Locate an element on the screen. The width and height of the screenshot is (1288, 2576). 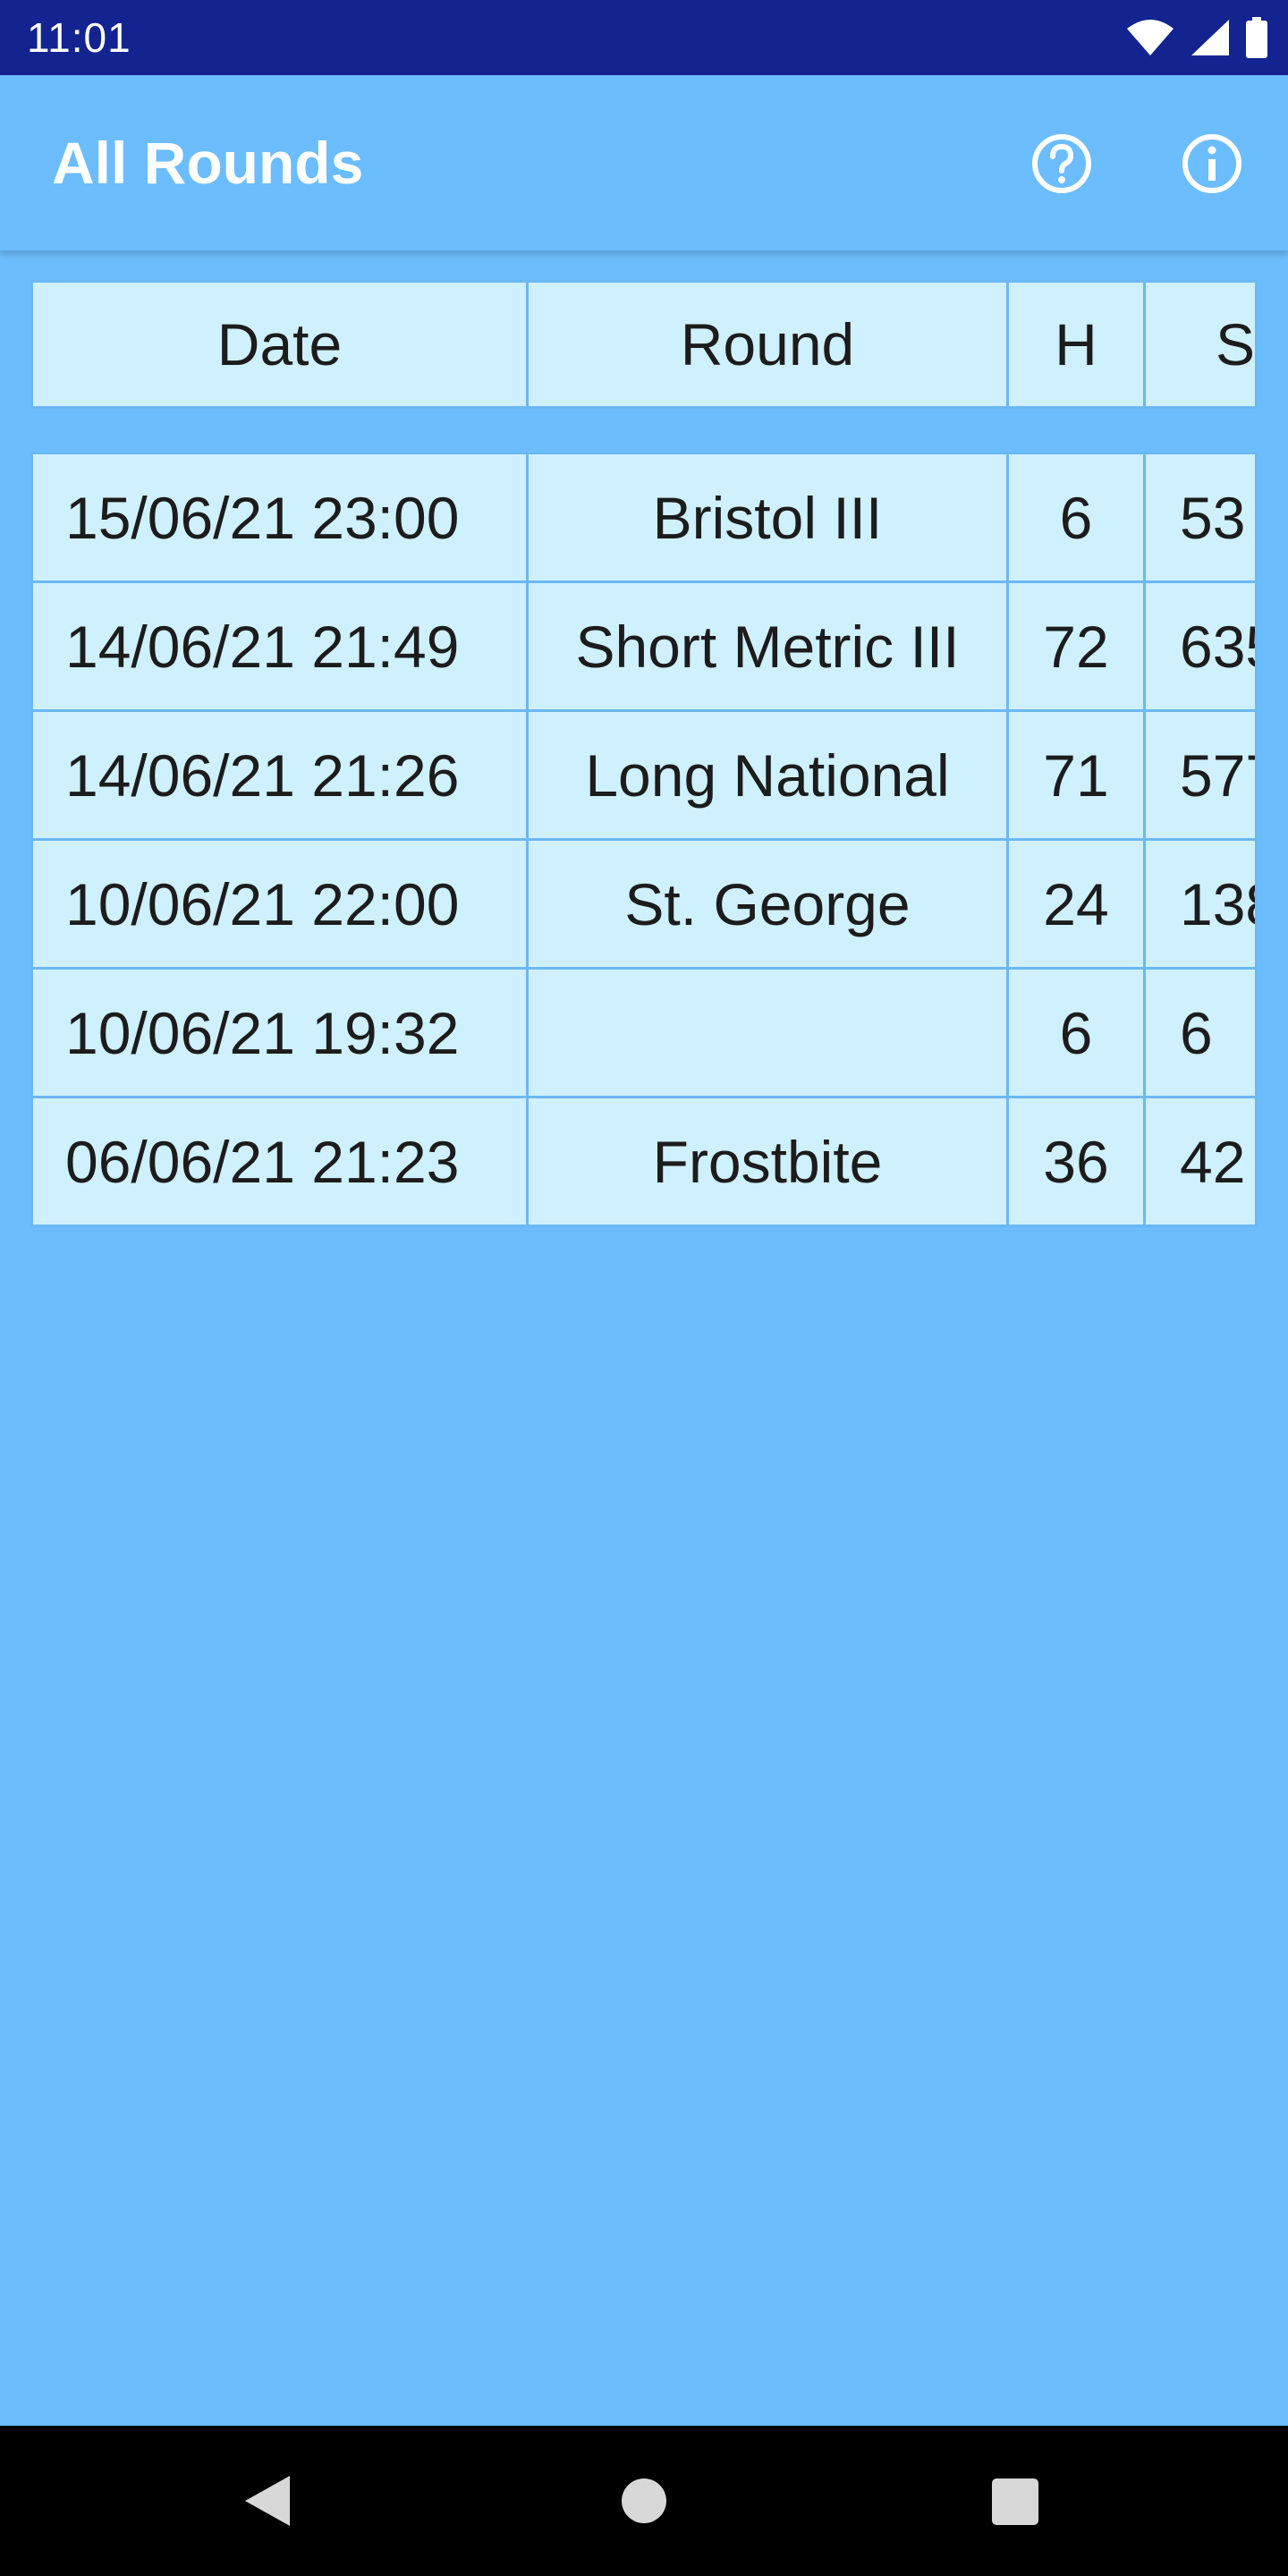
cell-date: 10/06/21 22:00 is located at coordinates (279, 904).